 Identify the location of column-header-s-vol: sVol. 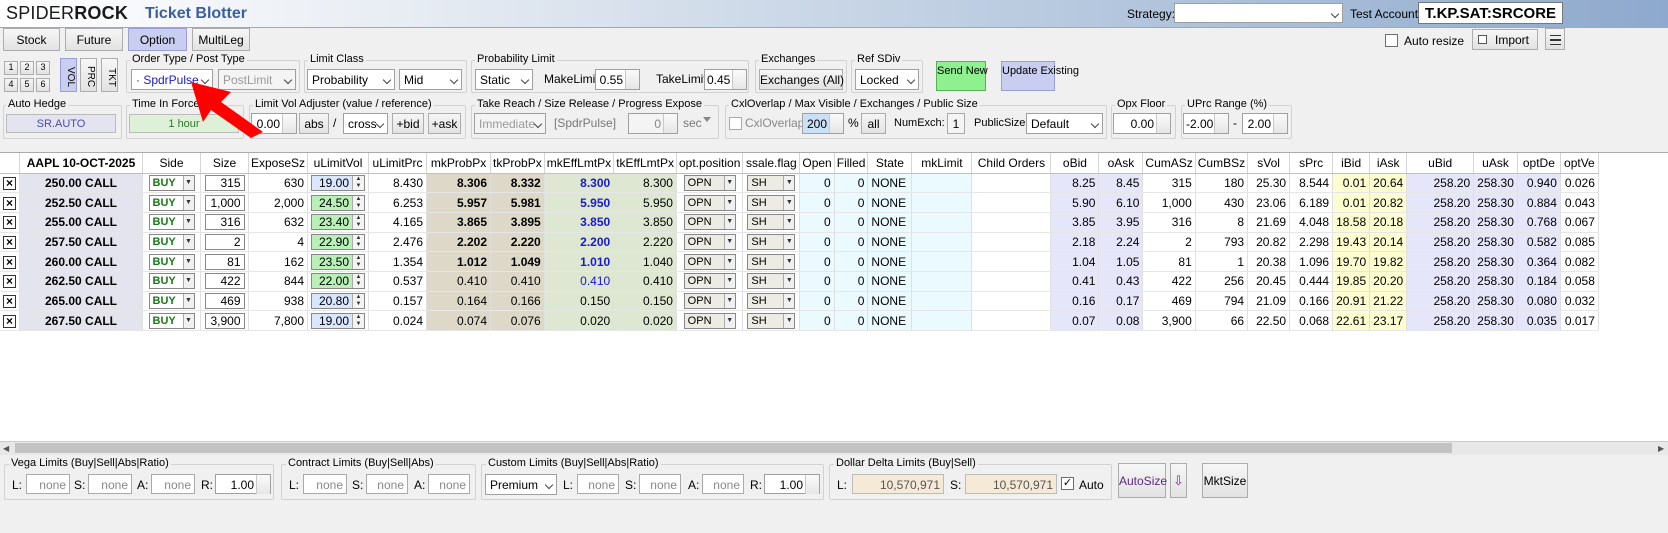
(1269, 163).